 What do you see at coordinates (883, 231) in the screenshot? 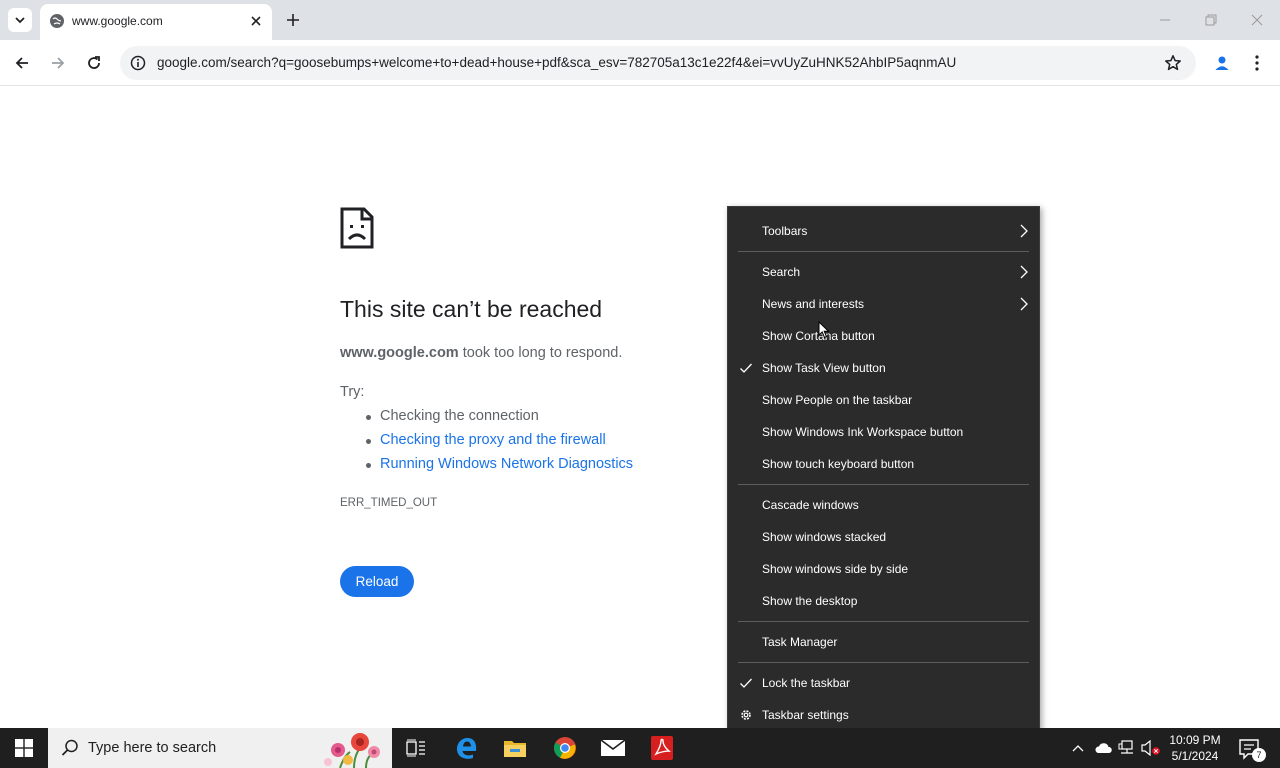
I see `menu-item-toolbars: Toolbars` at bounding box center [883, 231].